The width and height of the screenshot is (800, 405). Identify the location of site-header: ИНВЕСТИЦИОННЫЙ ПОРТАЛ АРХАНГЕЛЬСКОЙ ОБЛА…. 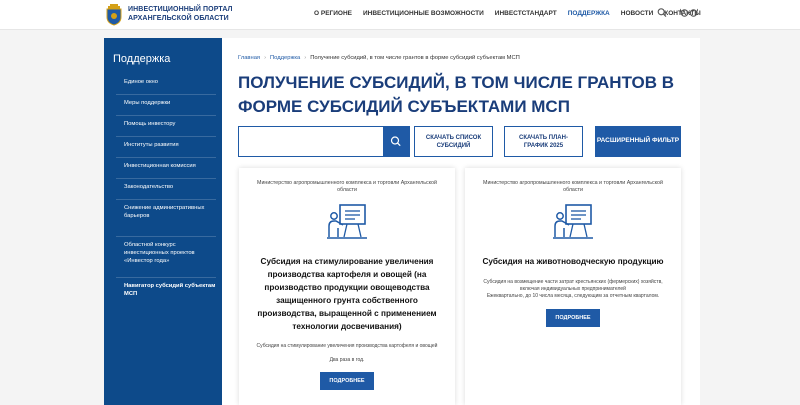
(400, 15).